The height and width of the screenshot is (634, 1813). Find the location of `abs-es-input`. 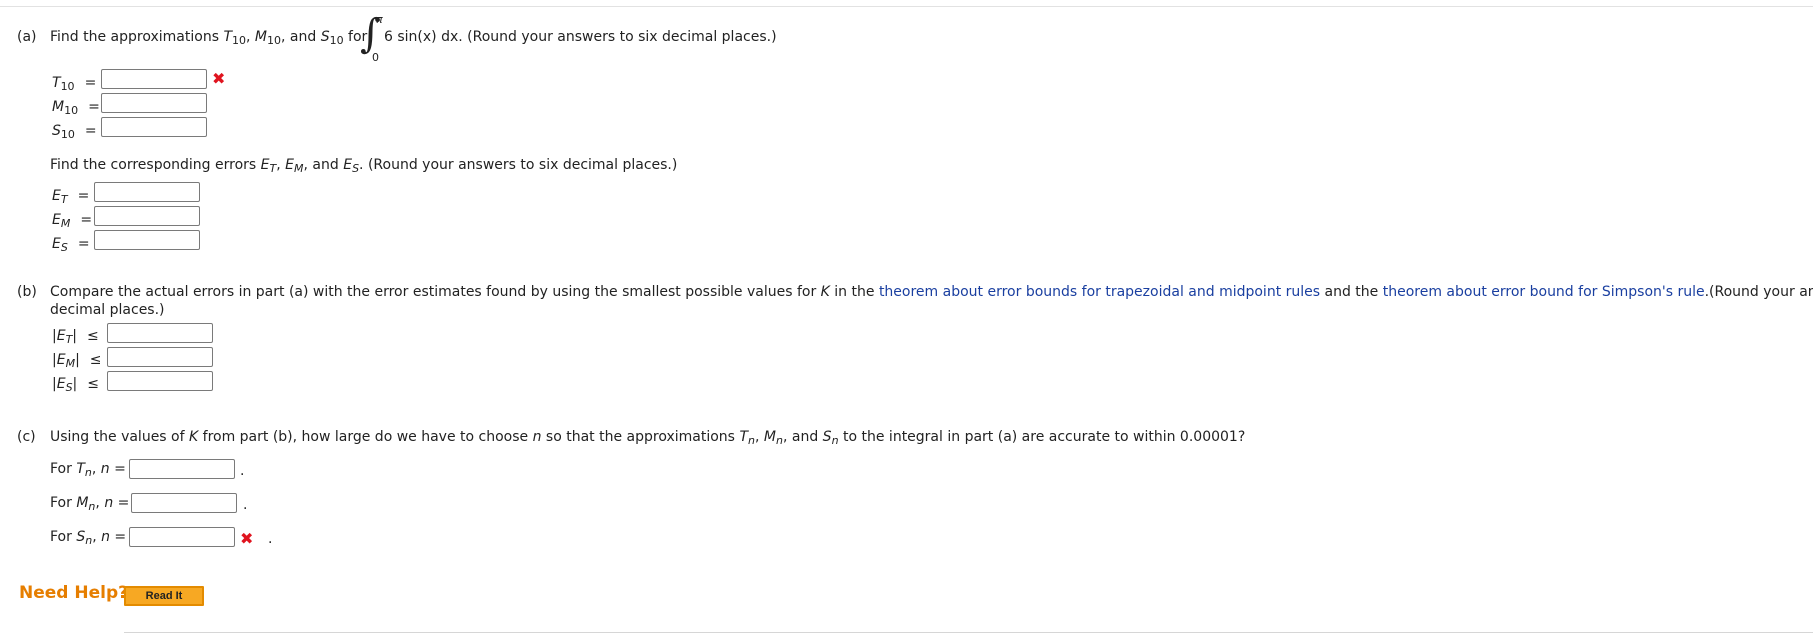

abs-es-input is located at coordinates (160, 381).